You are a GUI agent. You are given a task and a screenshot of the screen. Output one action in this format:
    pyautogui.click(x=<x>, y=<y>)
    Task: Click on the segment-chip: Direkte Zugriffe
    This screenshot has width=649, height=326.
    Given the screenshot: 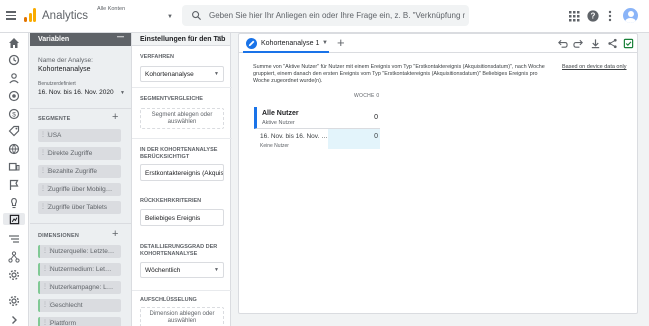 What is the action you would take?
    pyautogui.click(x=79, y=153)
    